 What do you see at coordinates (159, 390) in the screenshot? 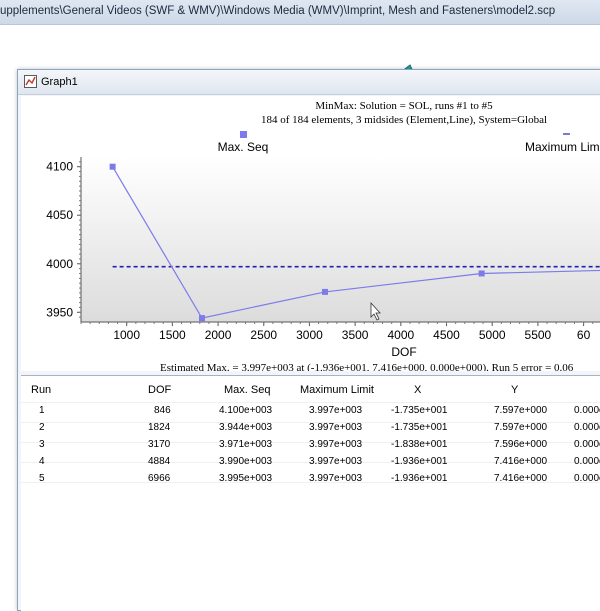
I see `header-dof: DOF` at bounding box center [159, 390].